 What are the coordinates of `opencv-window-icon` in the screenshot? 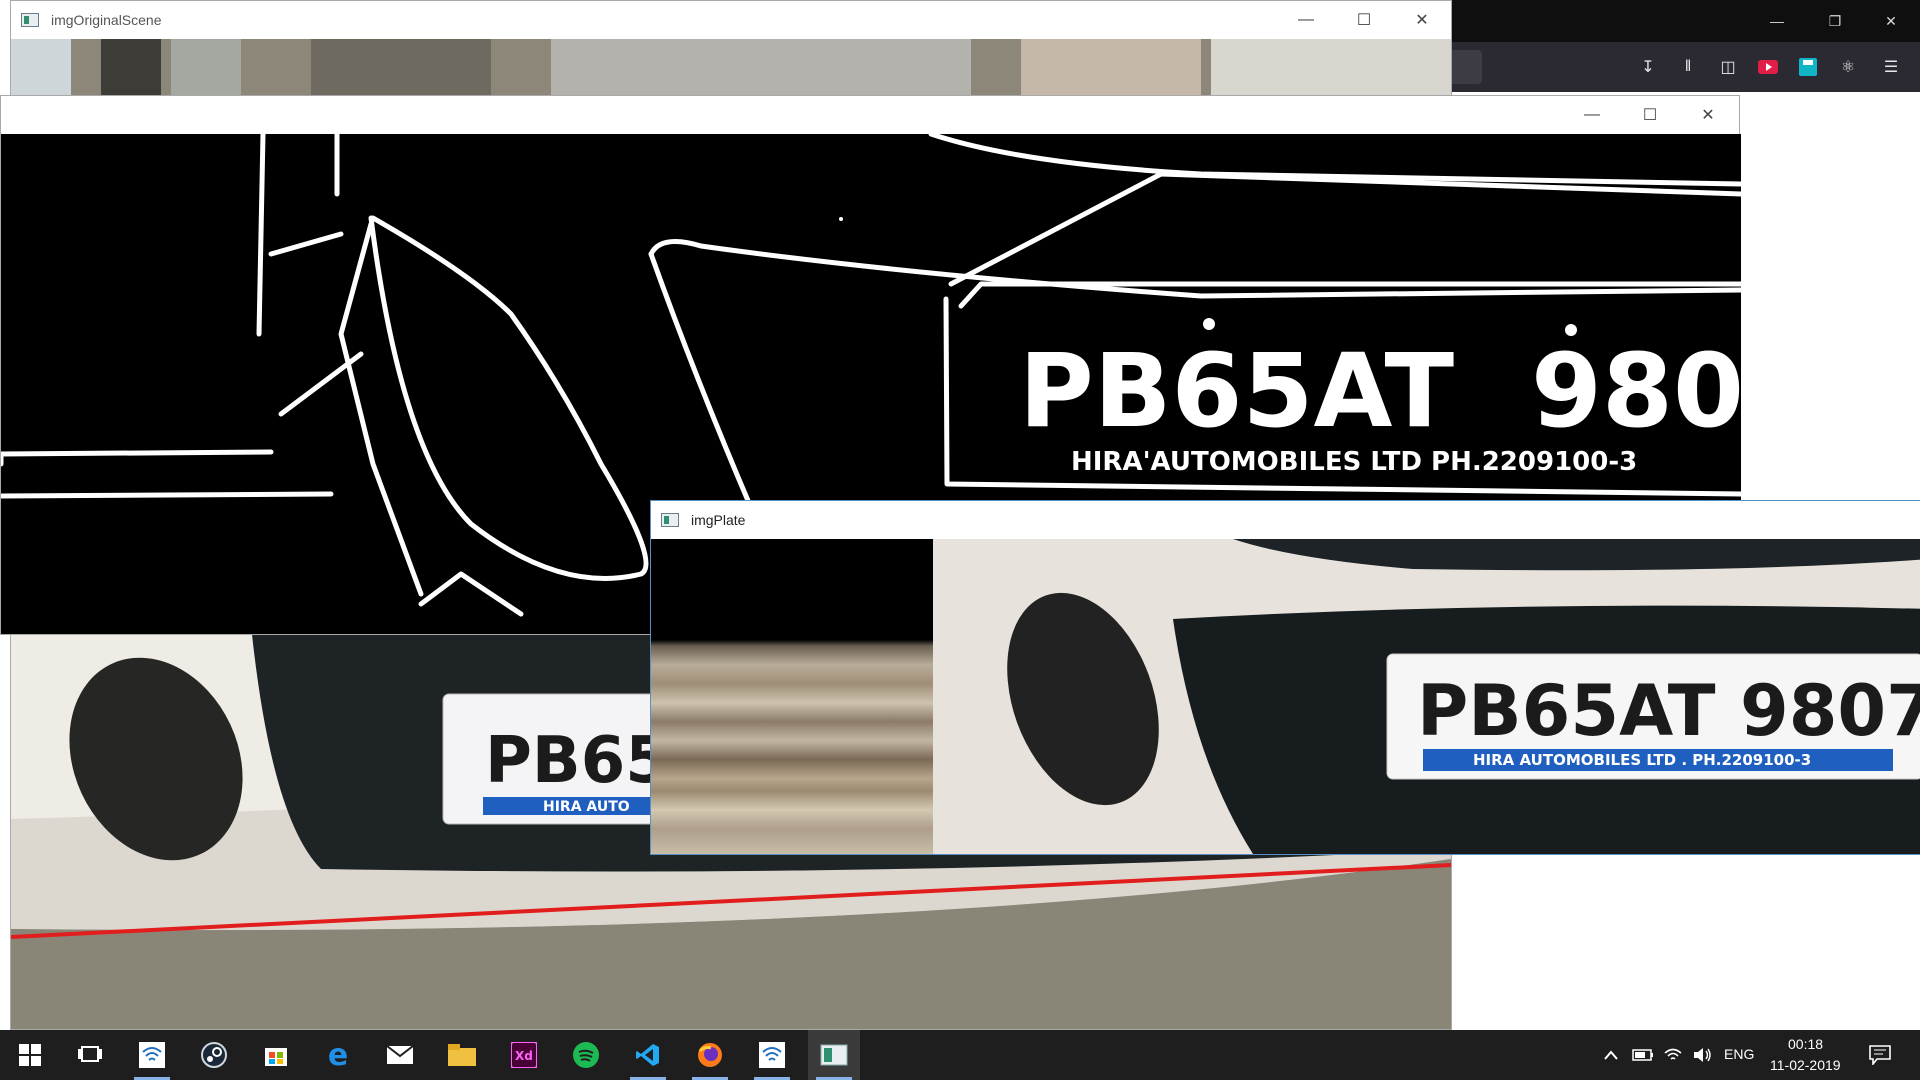 It's located at (834, 1055).